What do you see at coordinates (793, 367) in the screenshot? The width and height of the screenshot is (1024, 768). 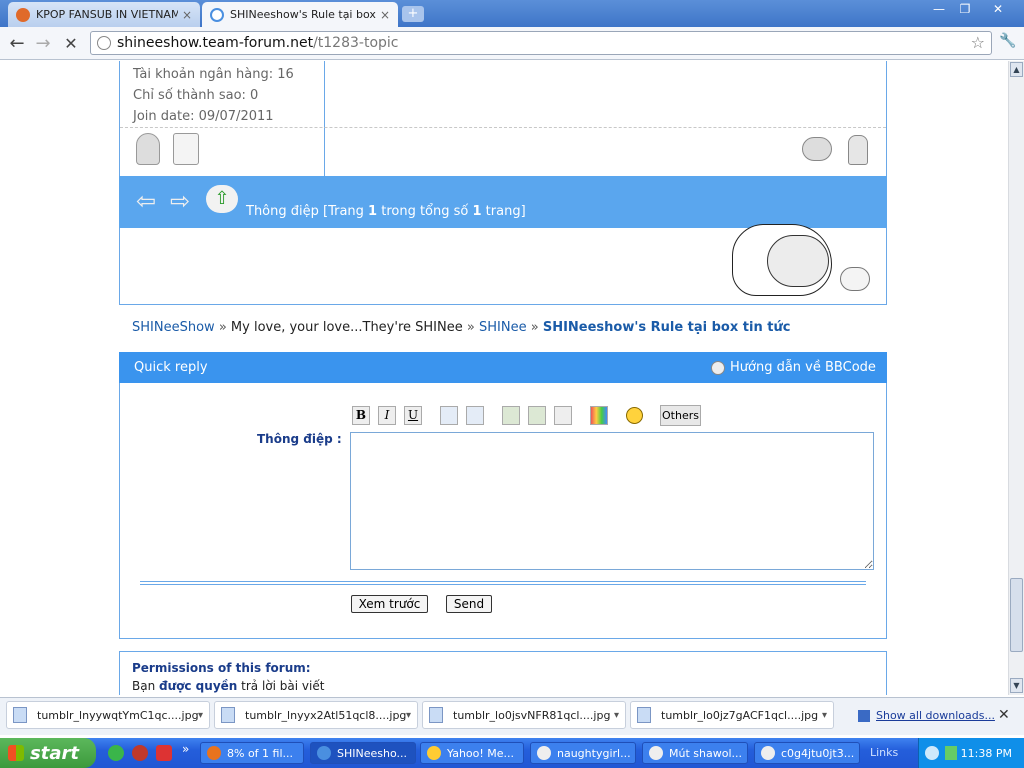 I see `bbcode-help-link: Hướng dẫn về BBCode` at bounding box center [793, 367].